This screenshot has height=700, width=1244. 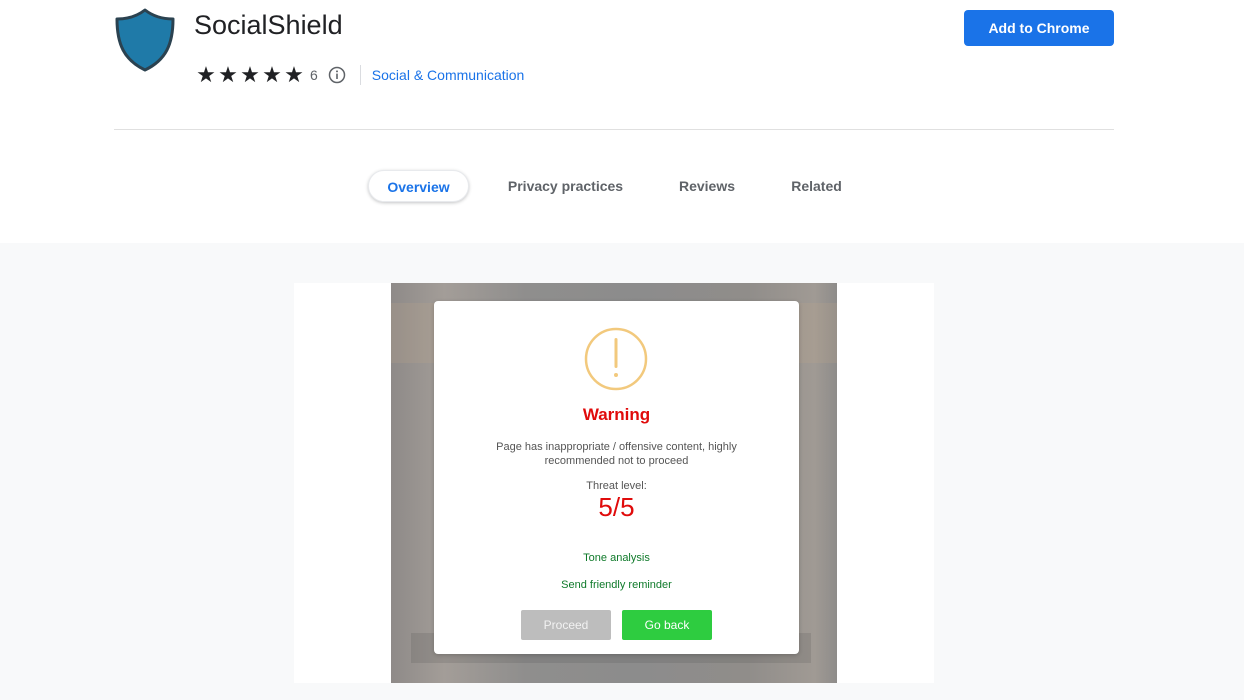 I want to click on star-rating: ★ ★ ★ ★ ★, so click(x=250, y=75).